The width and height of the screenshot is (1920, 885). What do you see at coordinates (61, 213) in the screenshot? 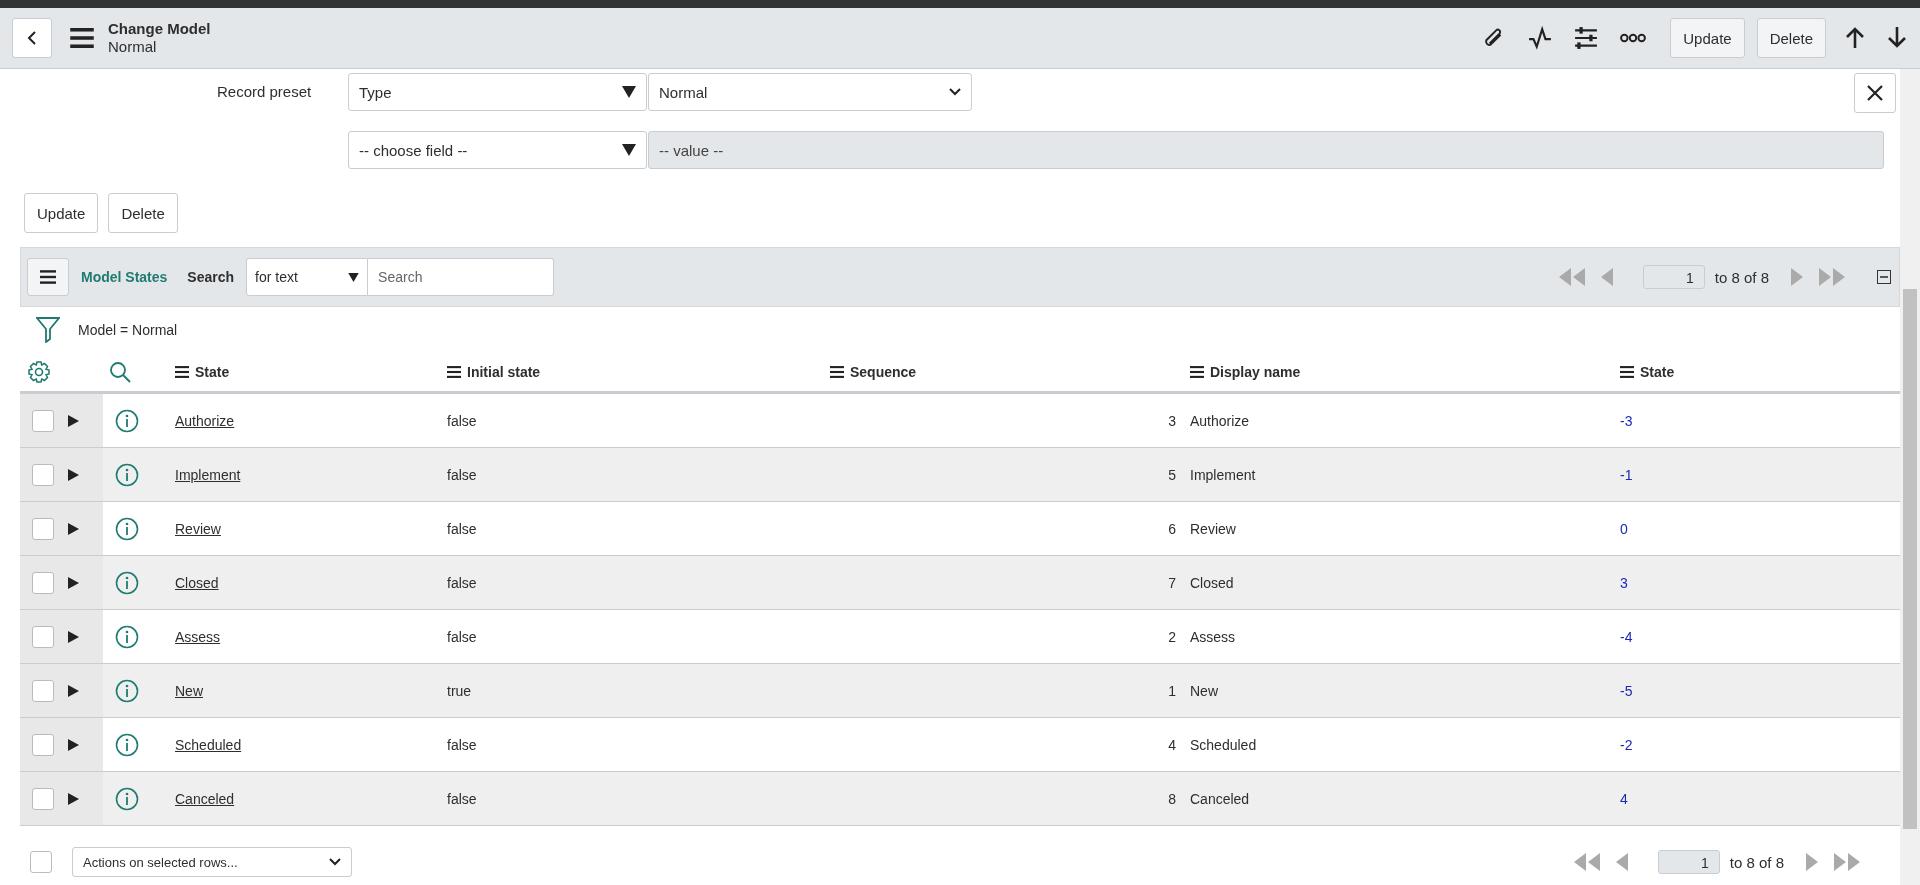
I see `form-button: Update` at bounding box center [61, 213].